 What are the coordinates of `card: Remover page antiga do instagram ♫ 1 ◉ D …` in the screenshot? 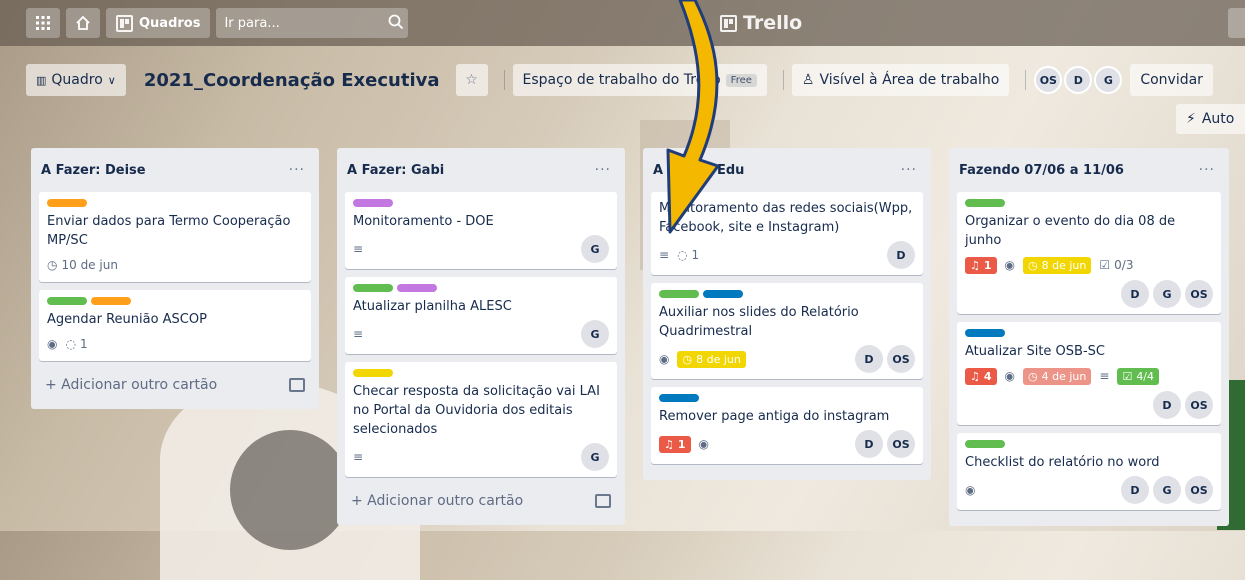 It's located at (787, 425).